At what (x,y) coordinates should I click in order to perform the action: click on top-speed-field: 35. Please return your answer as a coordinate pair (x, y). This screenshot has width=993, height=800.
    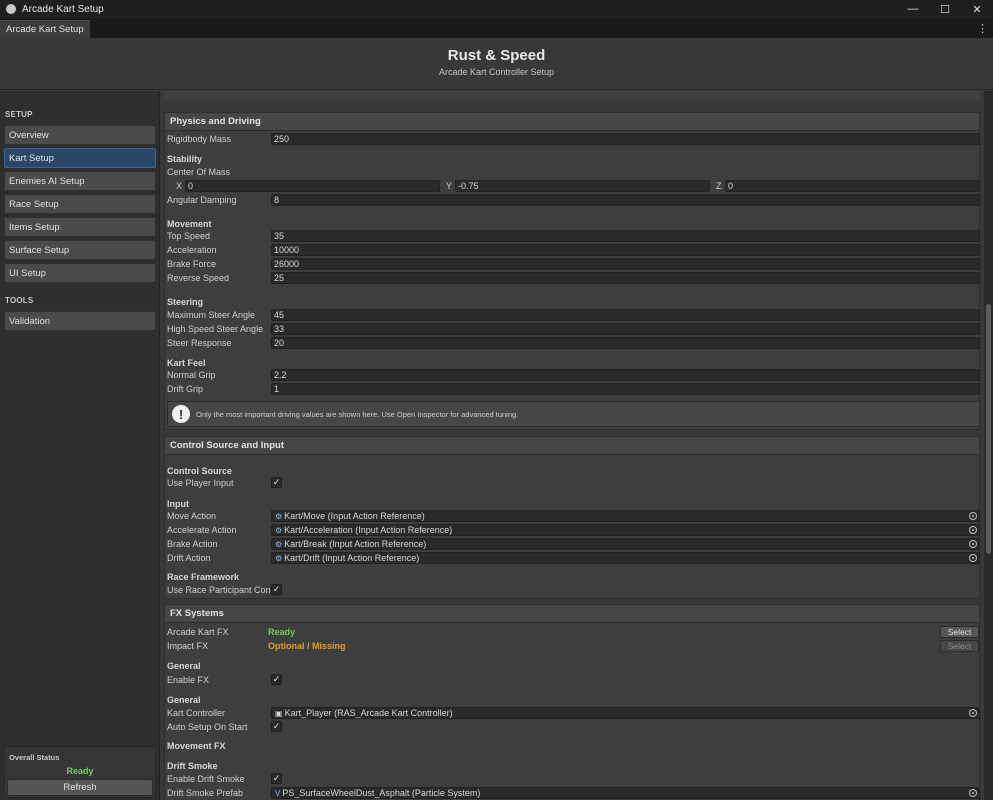
    Looking at the image, I should click on (625, 236).